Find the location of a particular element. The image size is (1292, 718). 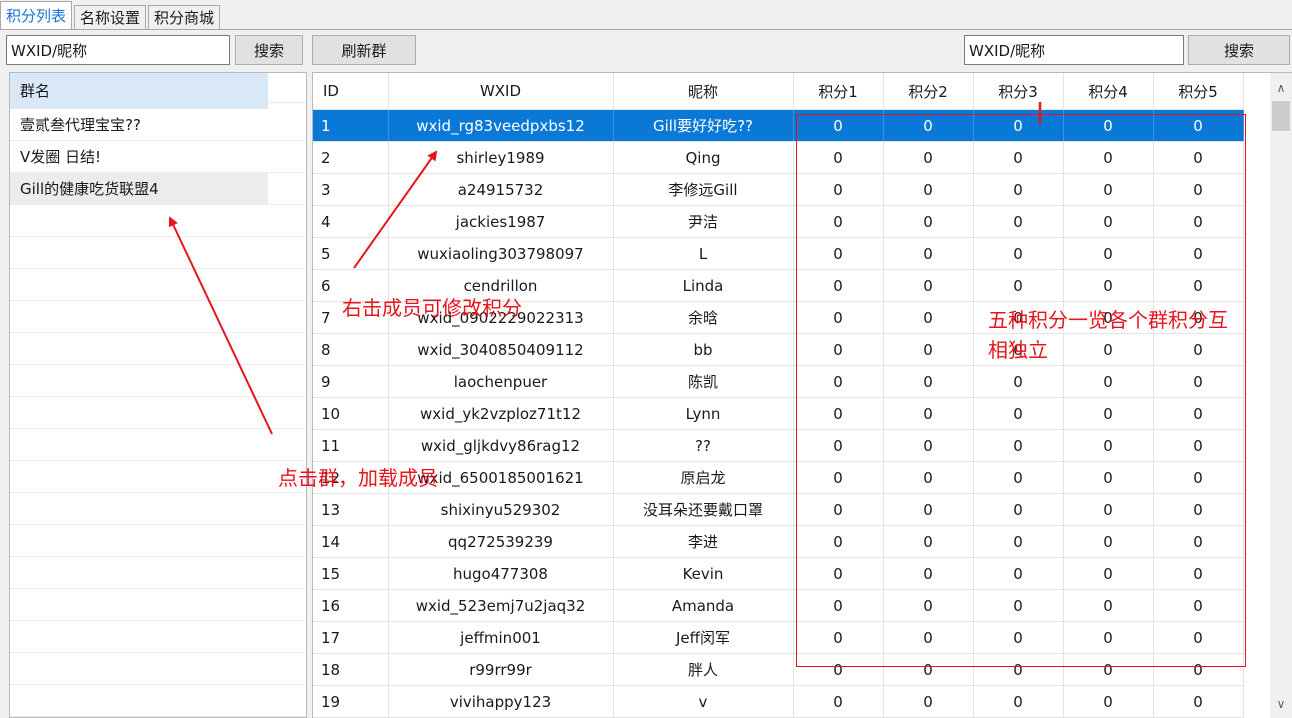

scroll-thumb is located at coordinates (1281, 116).